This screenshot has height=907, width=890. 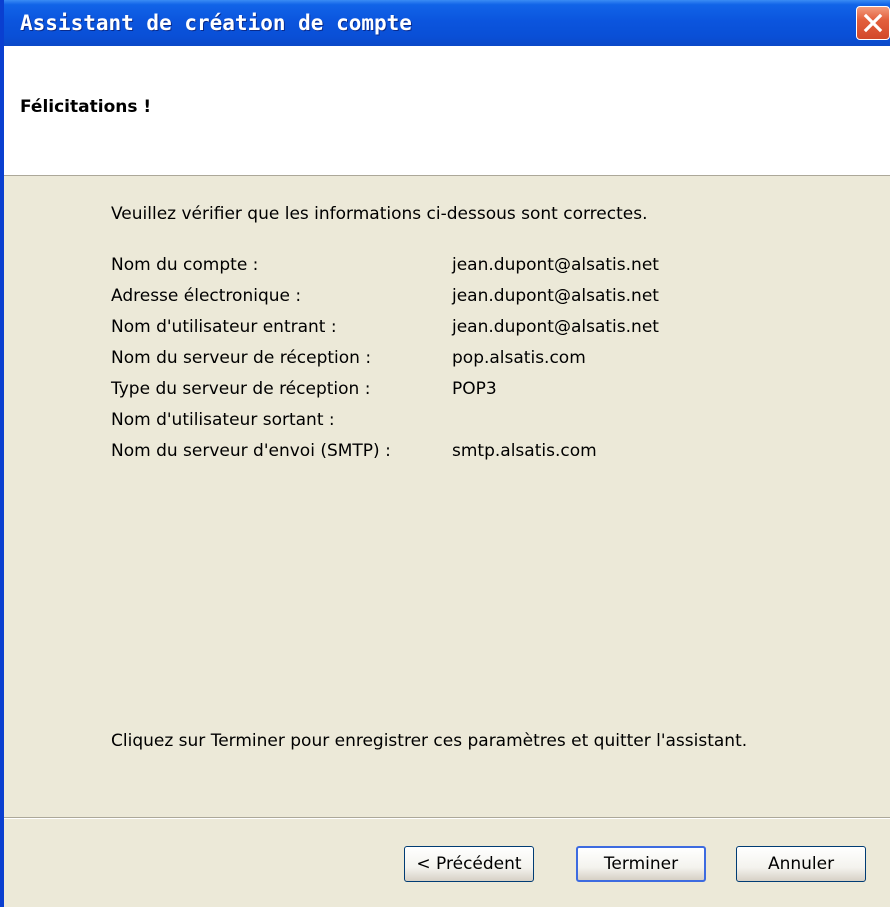 I want to click on smtp-server-label: Nom du serveur d'envoi (SMTP) :, so click(x=251, y=451).